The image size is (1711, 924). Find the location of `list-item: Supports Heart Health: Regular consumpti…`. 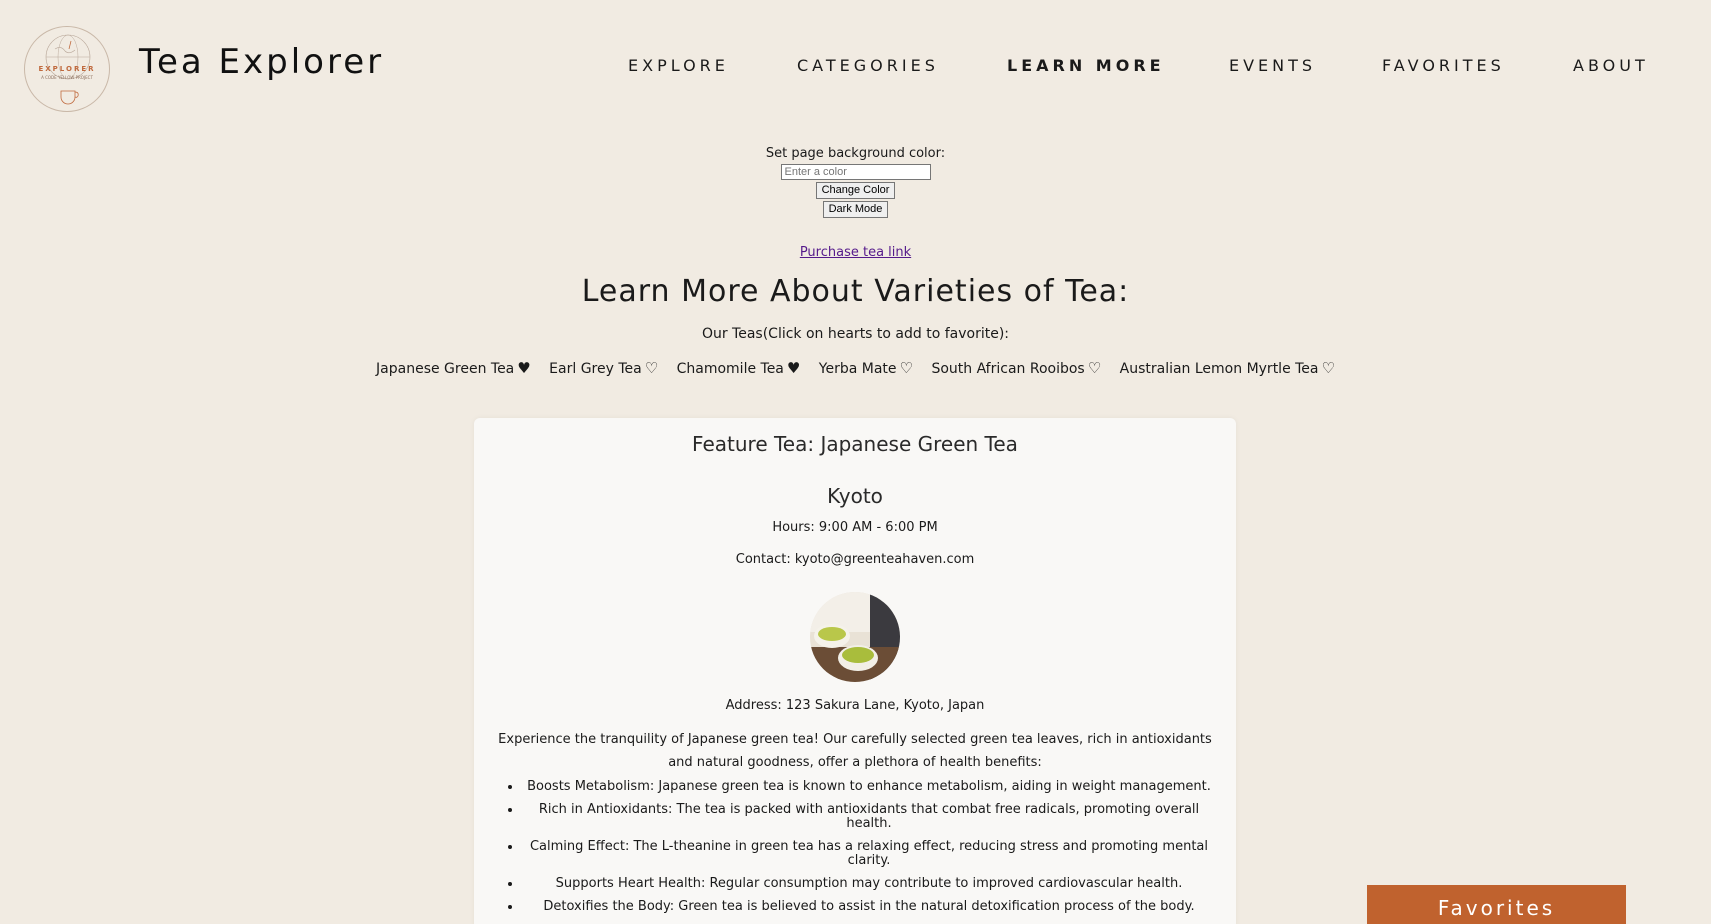

list-item: Supports Heart Health: Regular consumpti… is located at coordinates (869, 884).